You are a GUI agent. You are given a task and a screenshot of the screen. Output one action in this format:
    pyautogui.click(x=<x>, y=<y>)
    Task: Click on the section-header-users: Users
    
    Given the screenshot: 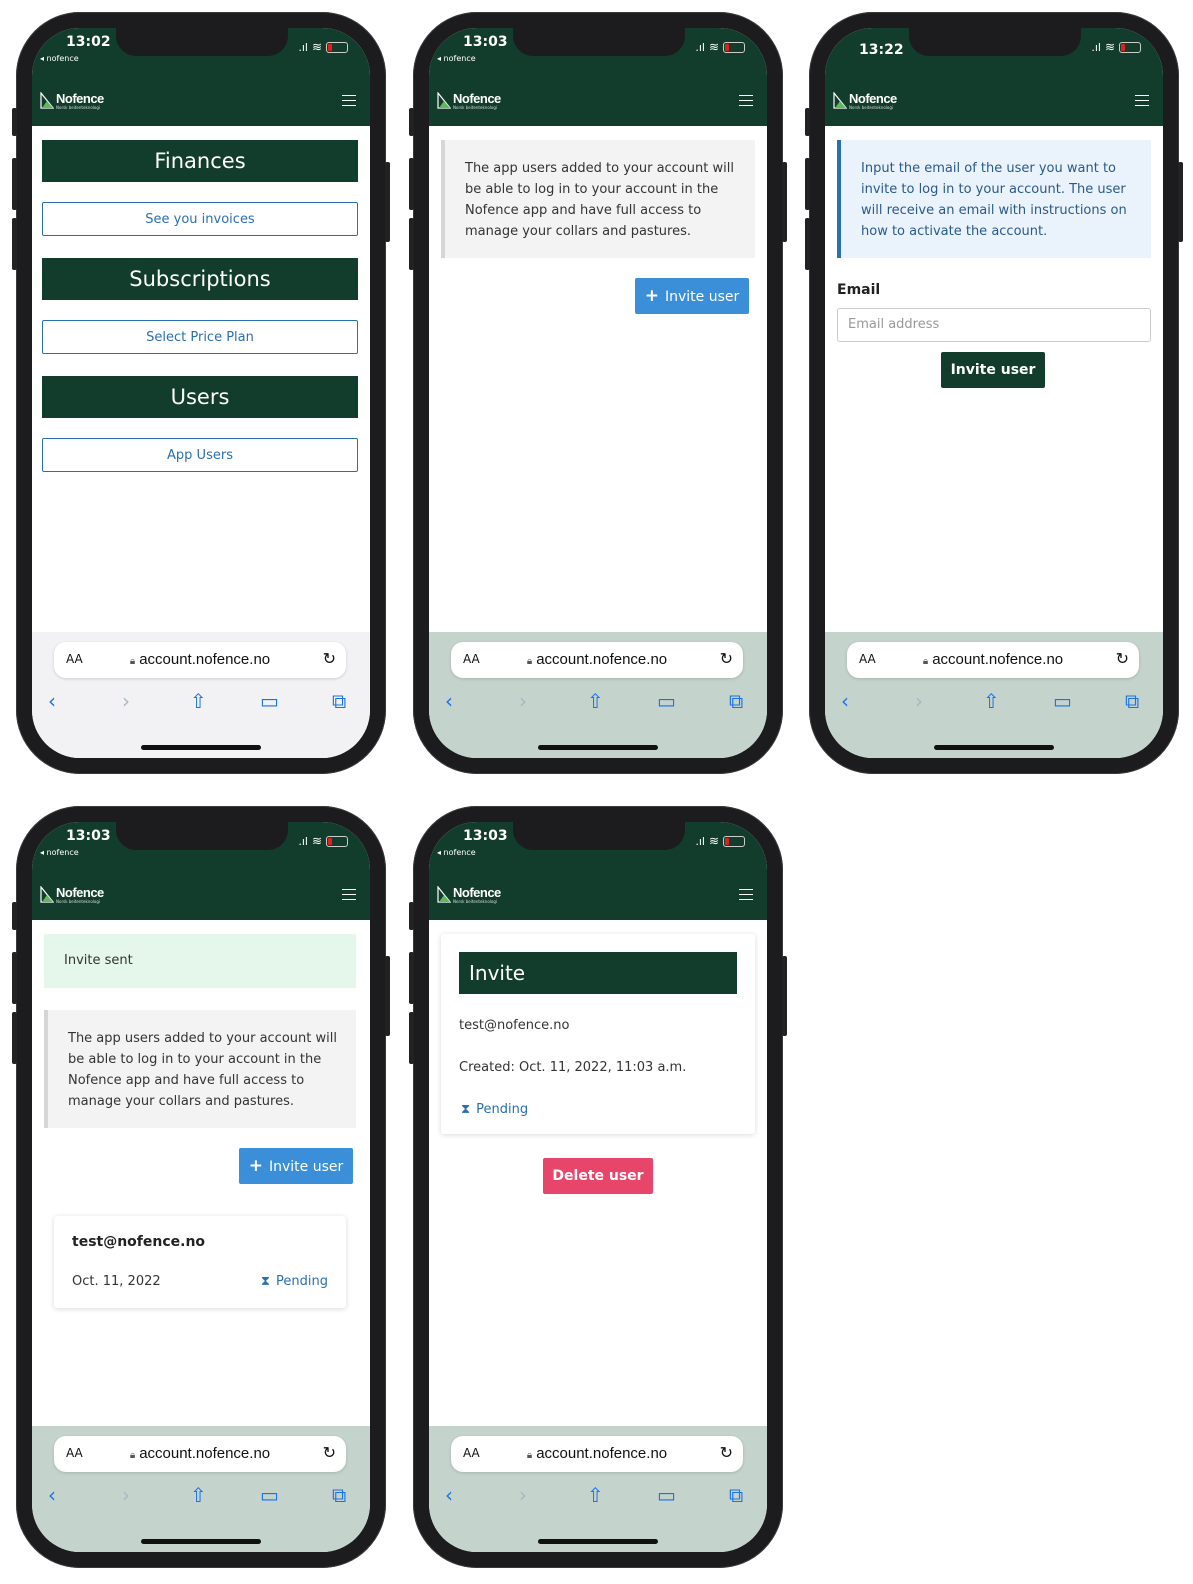 What is the action you would take?
    pyautogui.click(x=200, y=397)
    